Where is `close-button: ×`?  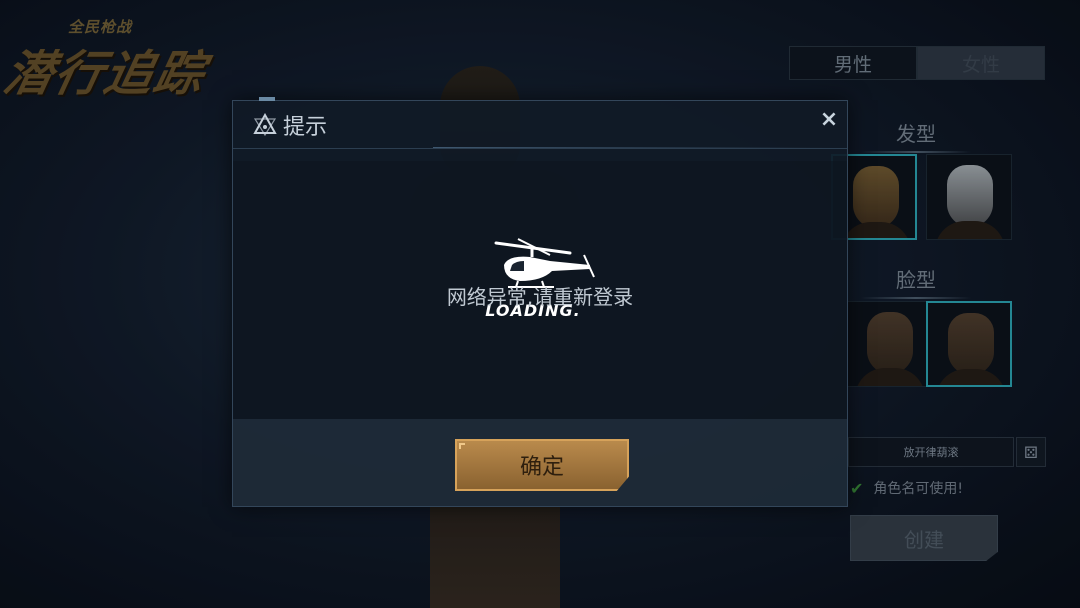 close-button: × is located at coordinates (829, 119).